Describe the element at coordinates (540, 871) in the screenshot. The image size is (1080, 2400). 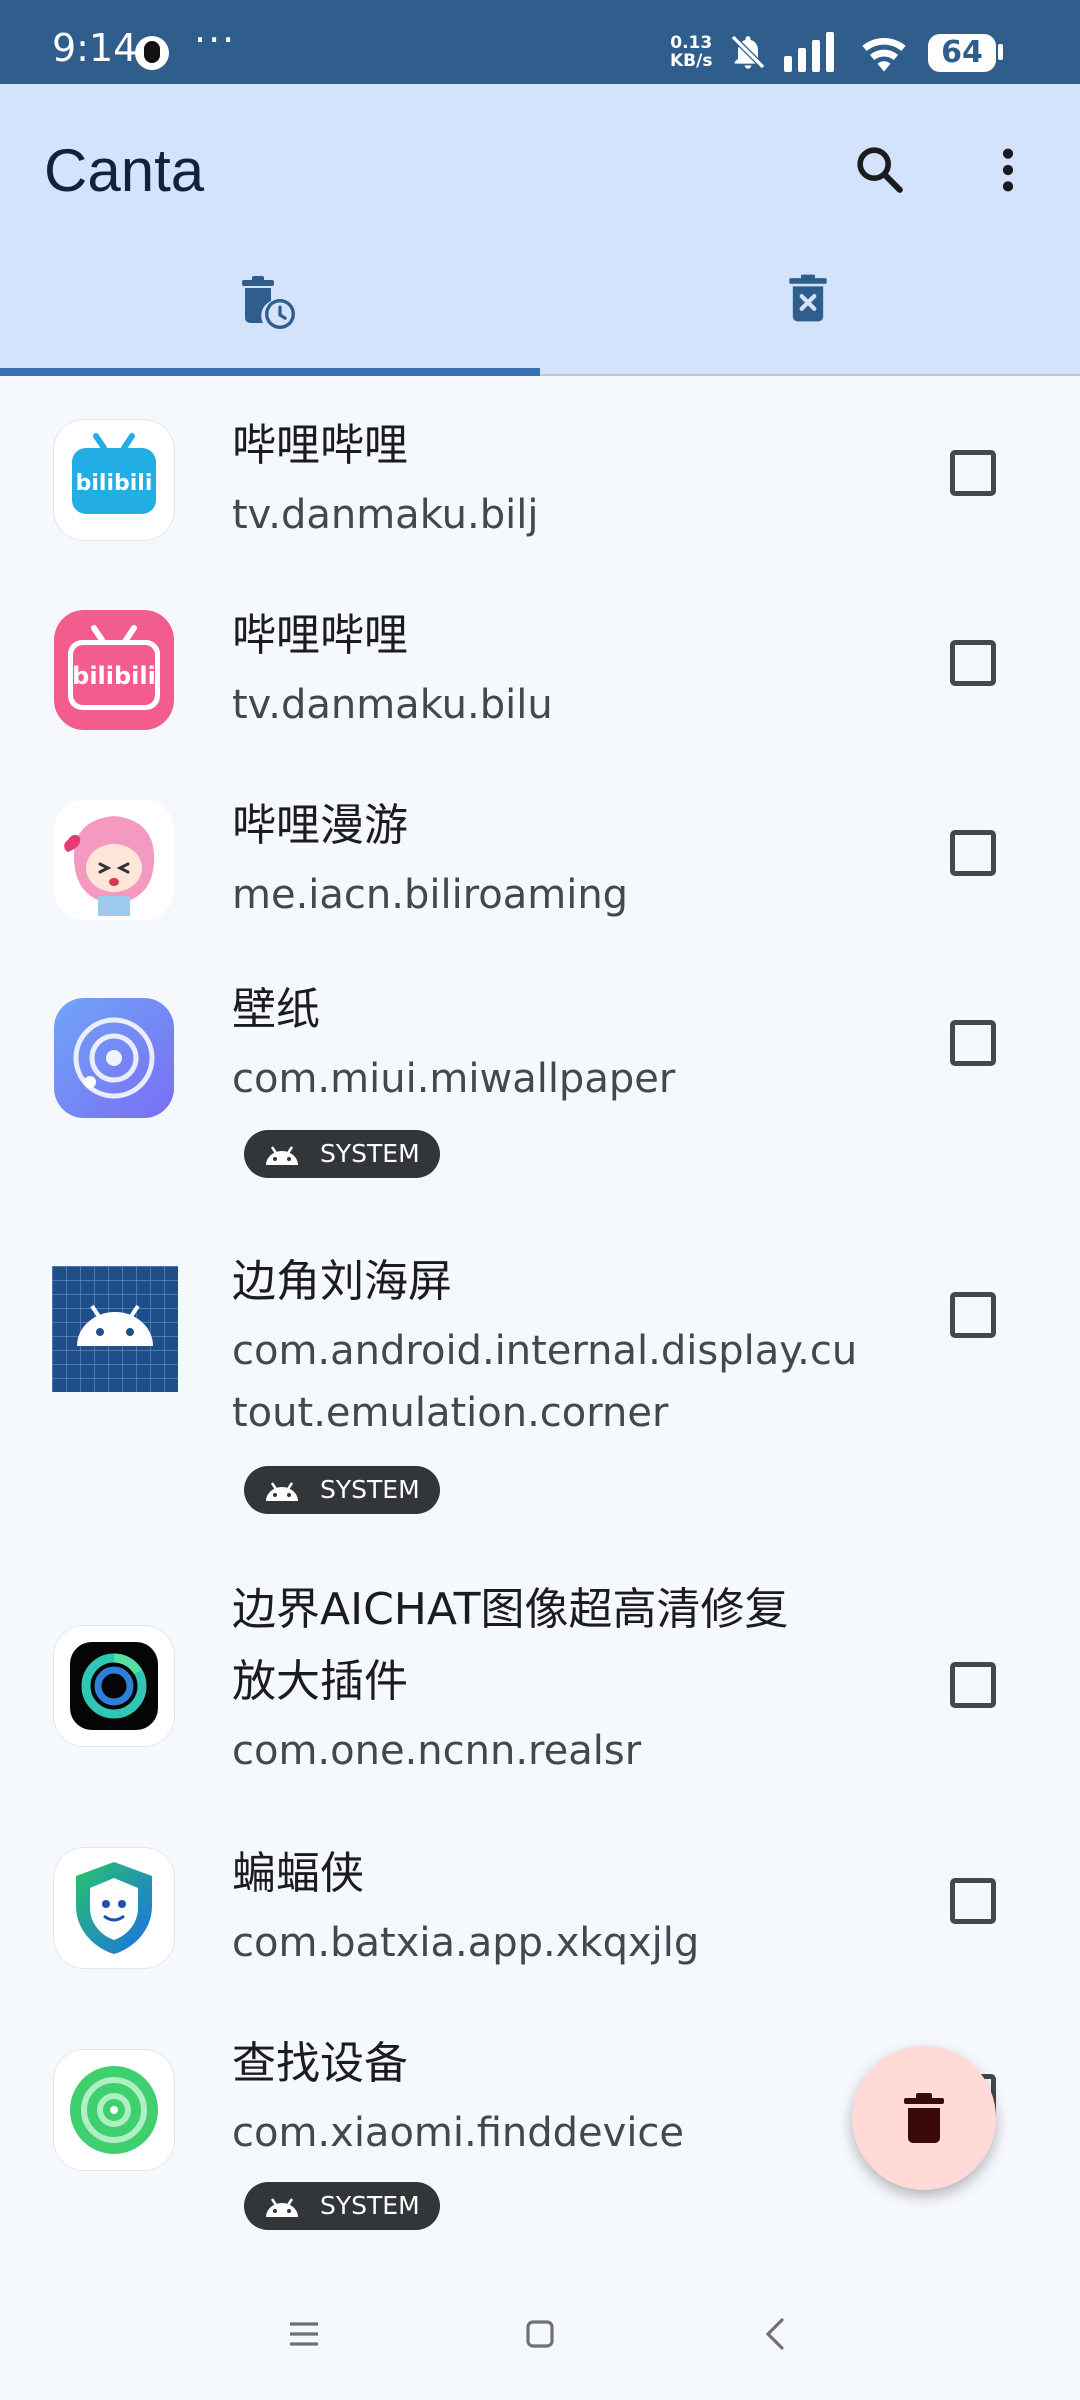
I see `list-item: 哔哩漫游 me.iacn.biliroaming` at that location.